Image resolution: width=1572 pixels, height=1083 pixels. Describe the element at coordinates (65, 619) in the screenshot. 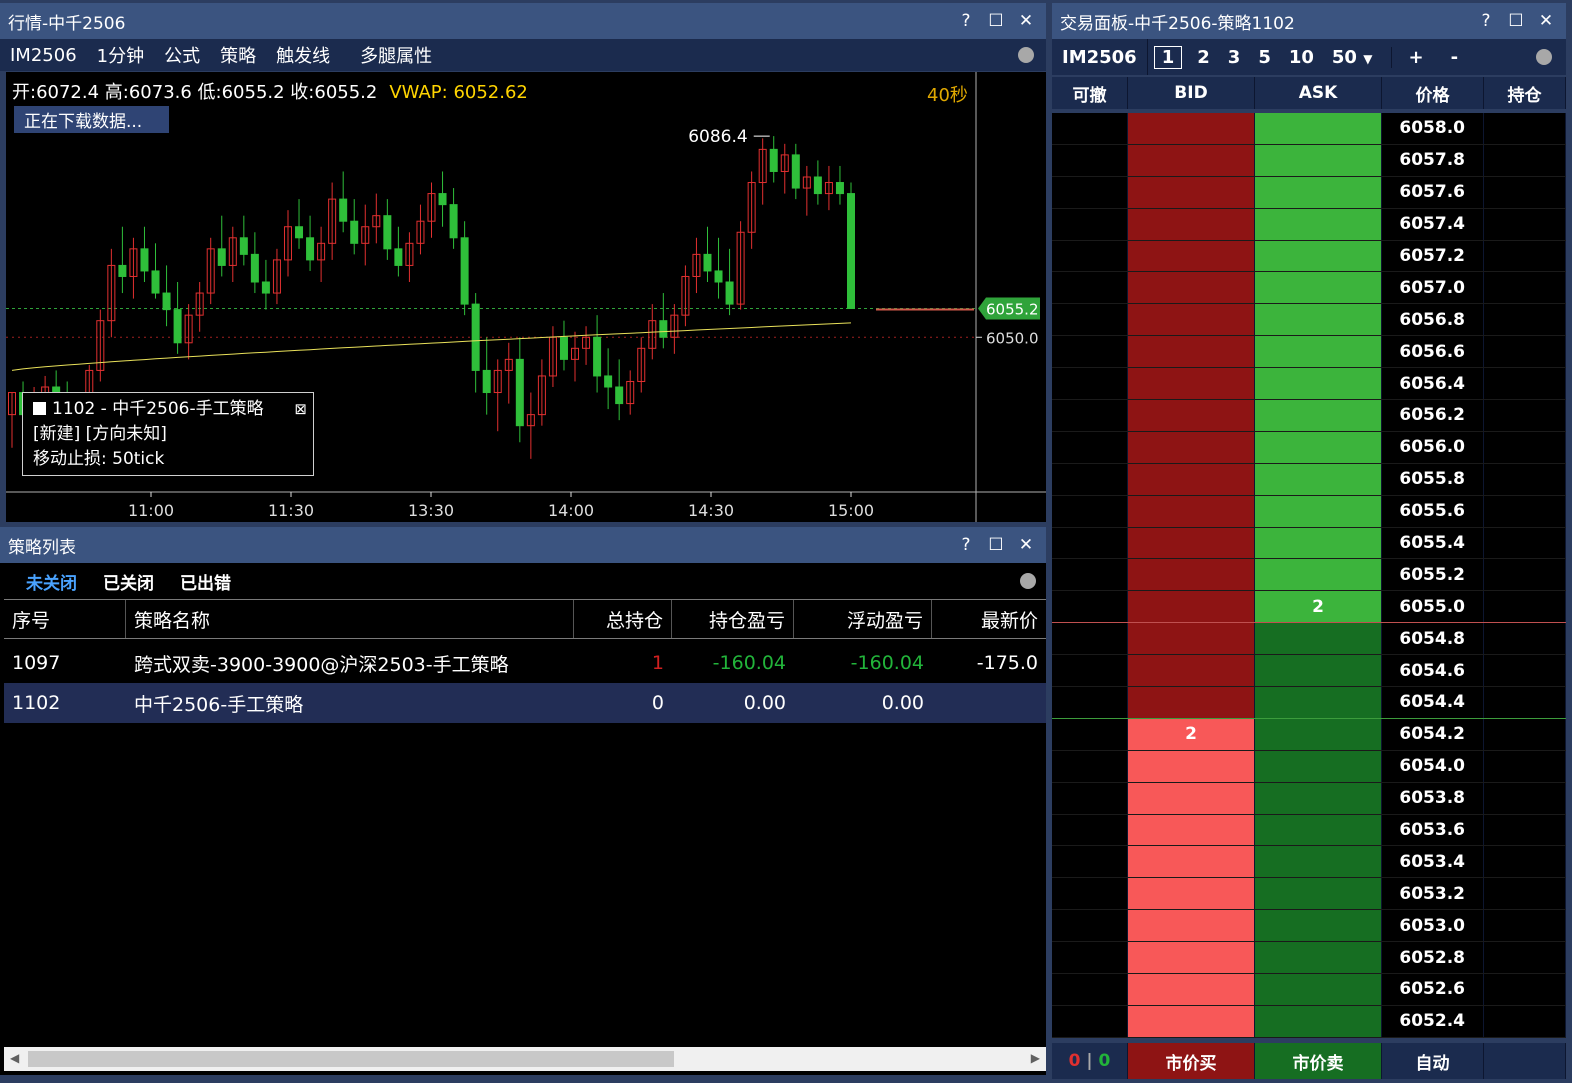

I see `col-id: 序号` at that location.